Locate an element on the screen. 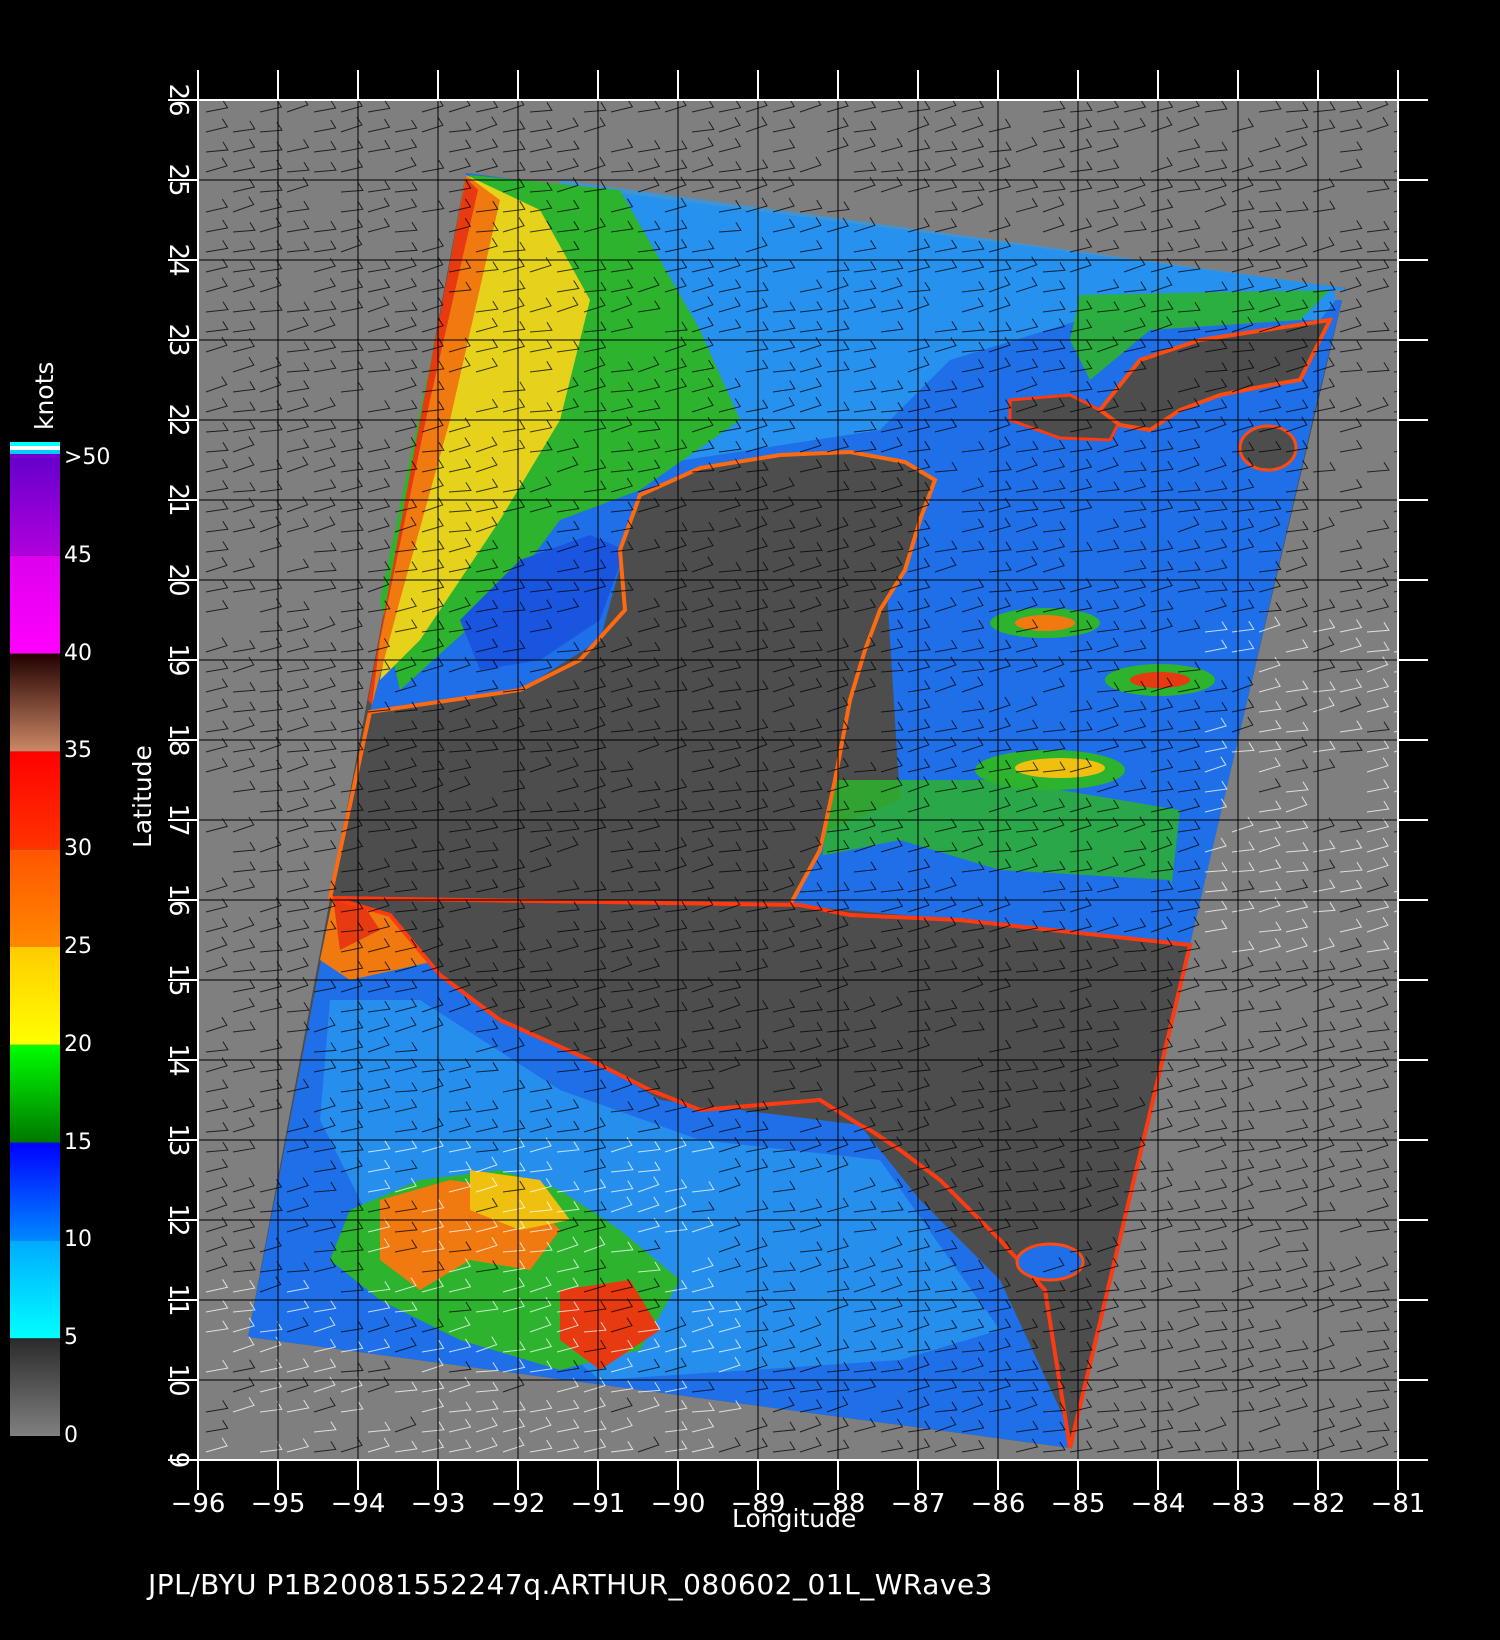 The width and height of the screenshot is (1500, 1640). x-tick-label: −85 is located at coordinates (1078, 1504).